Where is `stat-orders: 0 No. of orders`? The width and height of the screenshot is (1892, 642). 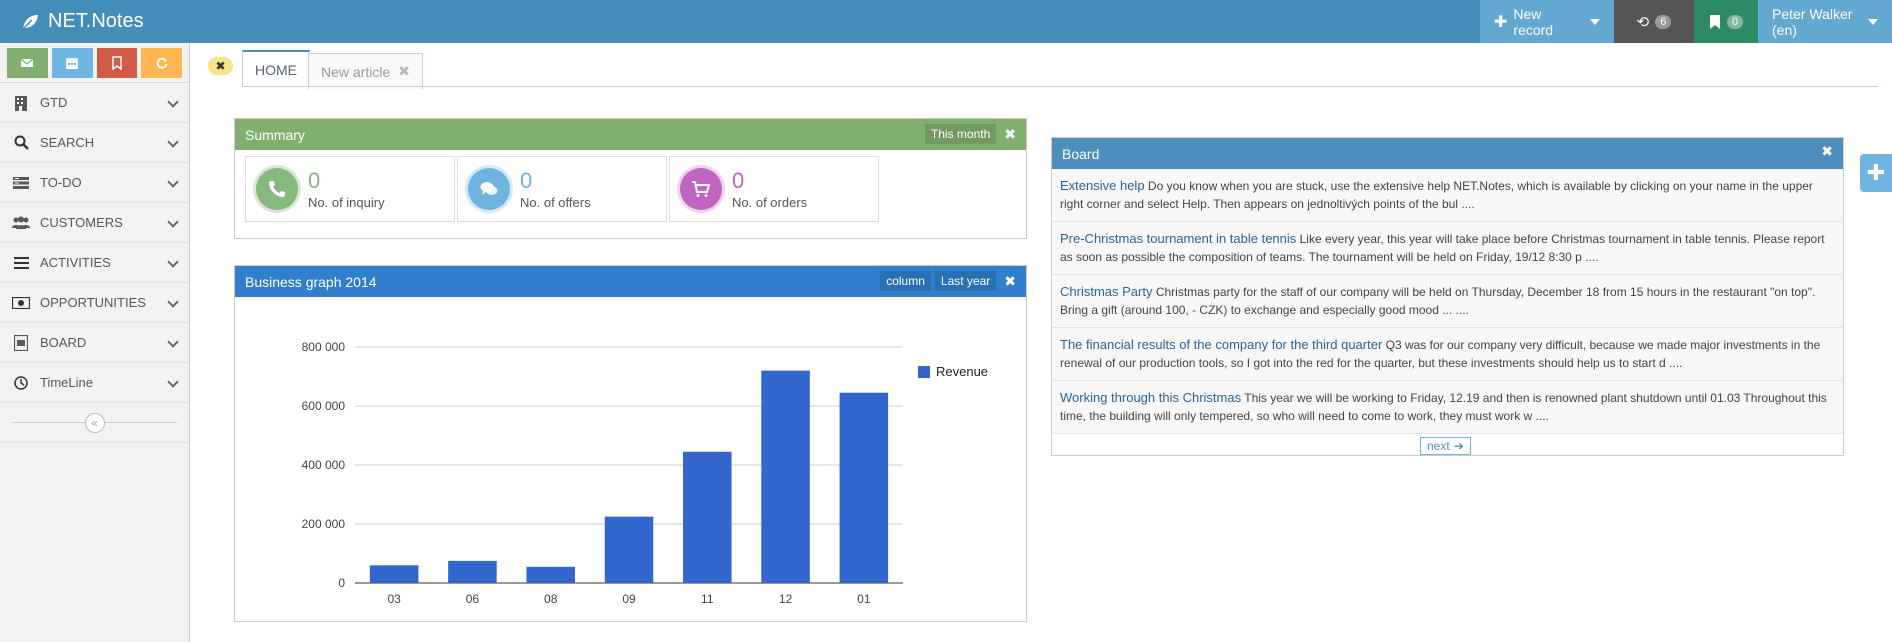 stat-orders: 0 No. of orders is located at coordinates (774, 189).